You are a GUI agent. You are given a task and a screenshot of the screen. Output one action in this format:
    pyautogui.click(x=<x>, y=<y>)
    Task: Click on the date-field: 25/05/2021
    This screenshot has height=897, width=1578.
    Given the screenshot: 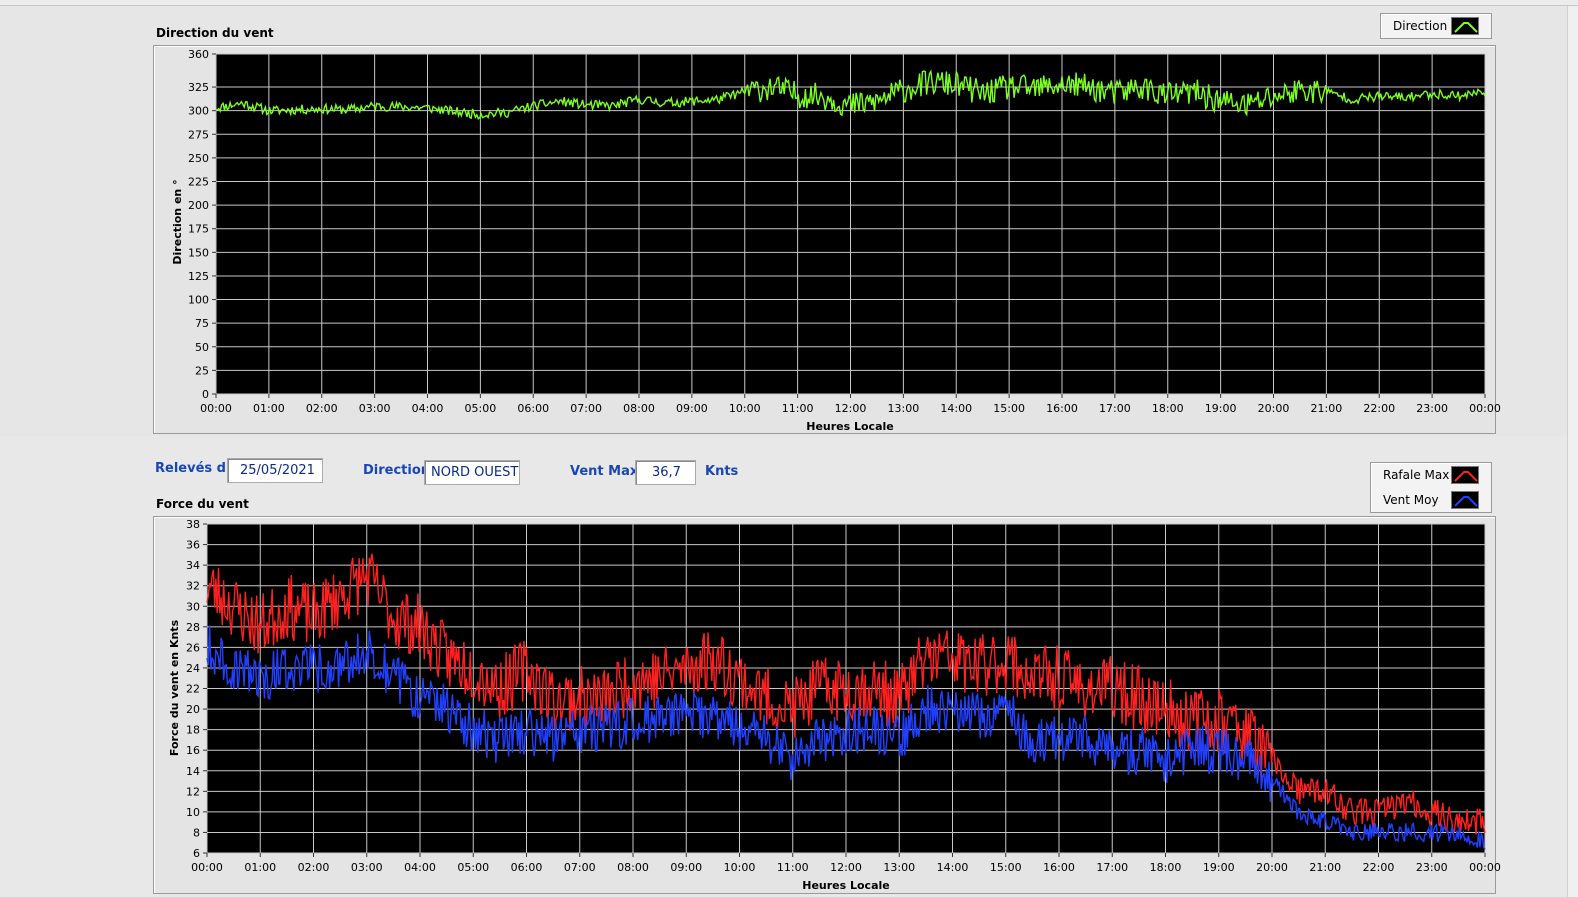 What is the action you would take?
    pyautogui.click(x=275, y=470)
    